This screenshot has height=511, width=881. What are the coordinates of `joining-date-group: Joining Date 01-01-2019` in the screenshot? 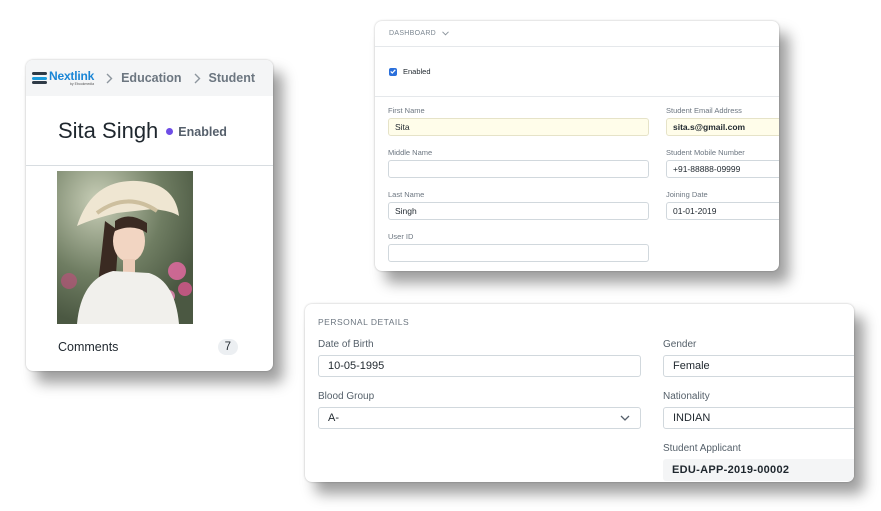 It's located at (722, 205).